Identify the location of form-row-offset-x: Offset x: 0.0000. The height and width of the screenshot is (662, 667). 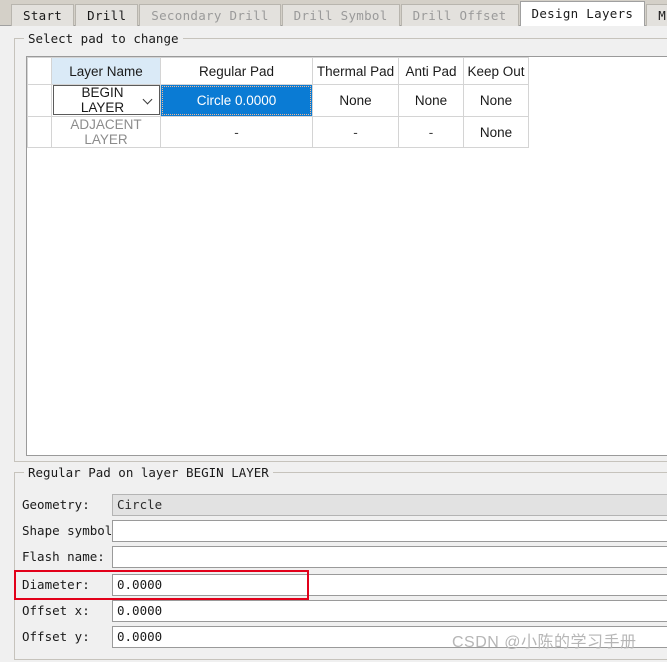
(333, 611).